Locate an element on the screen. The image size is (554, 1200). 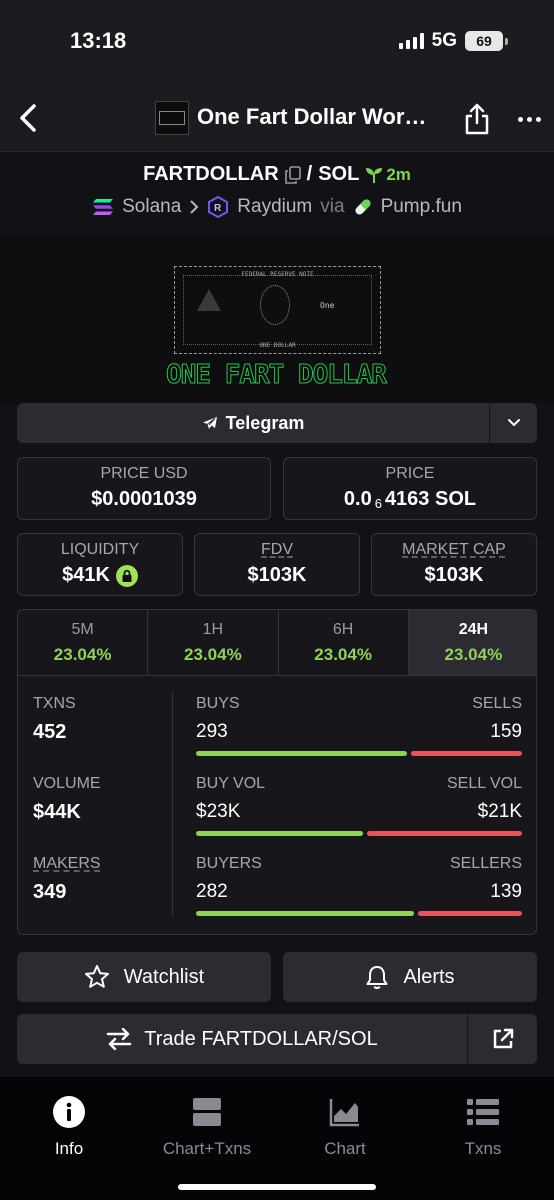
star-icon is located at coordinates (96, 976).